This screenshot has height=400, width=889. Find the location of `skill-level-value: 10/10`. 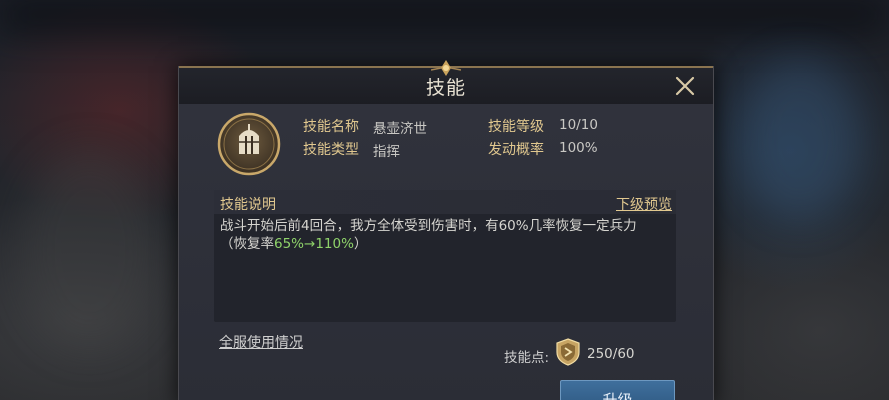

skill-level-value: 10/10 is located at coordinates (578, 125).